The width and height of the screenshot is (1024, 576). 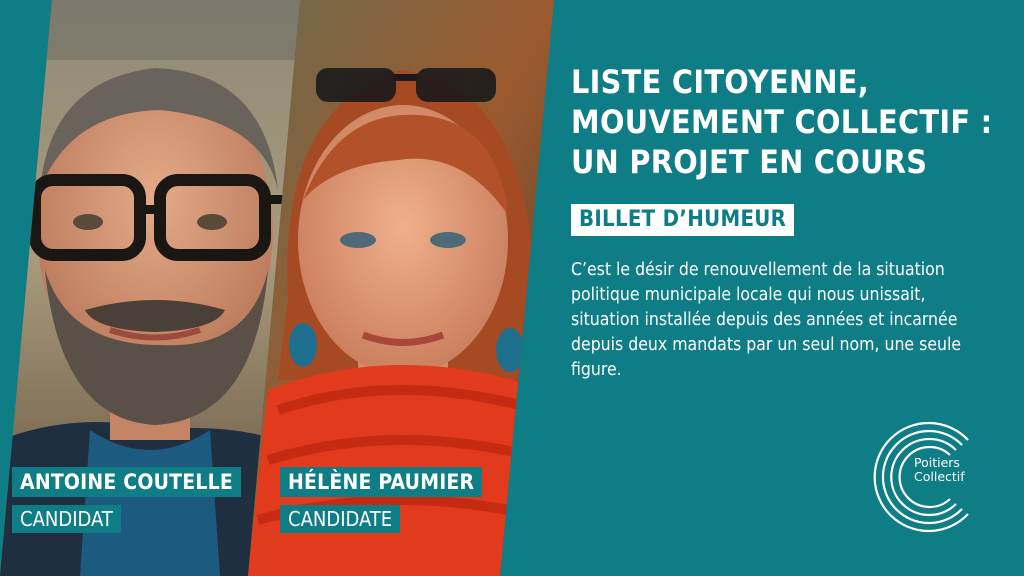 I want to click on name-tag-helene: HÉLÈNE PAUMIER CANDIDATE, so click(x=381, y=500).